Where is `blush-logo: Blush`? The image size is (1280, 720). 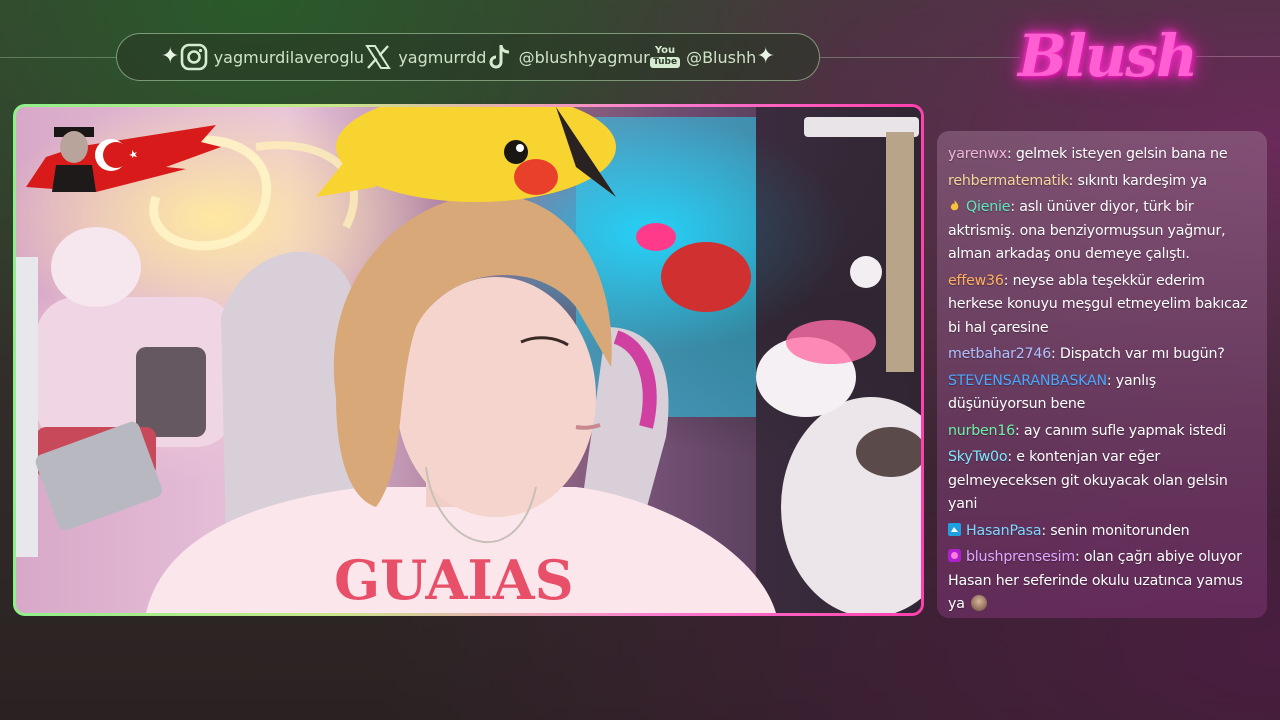
blush-logo: Blush is located at coordinates (1107, 56).